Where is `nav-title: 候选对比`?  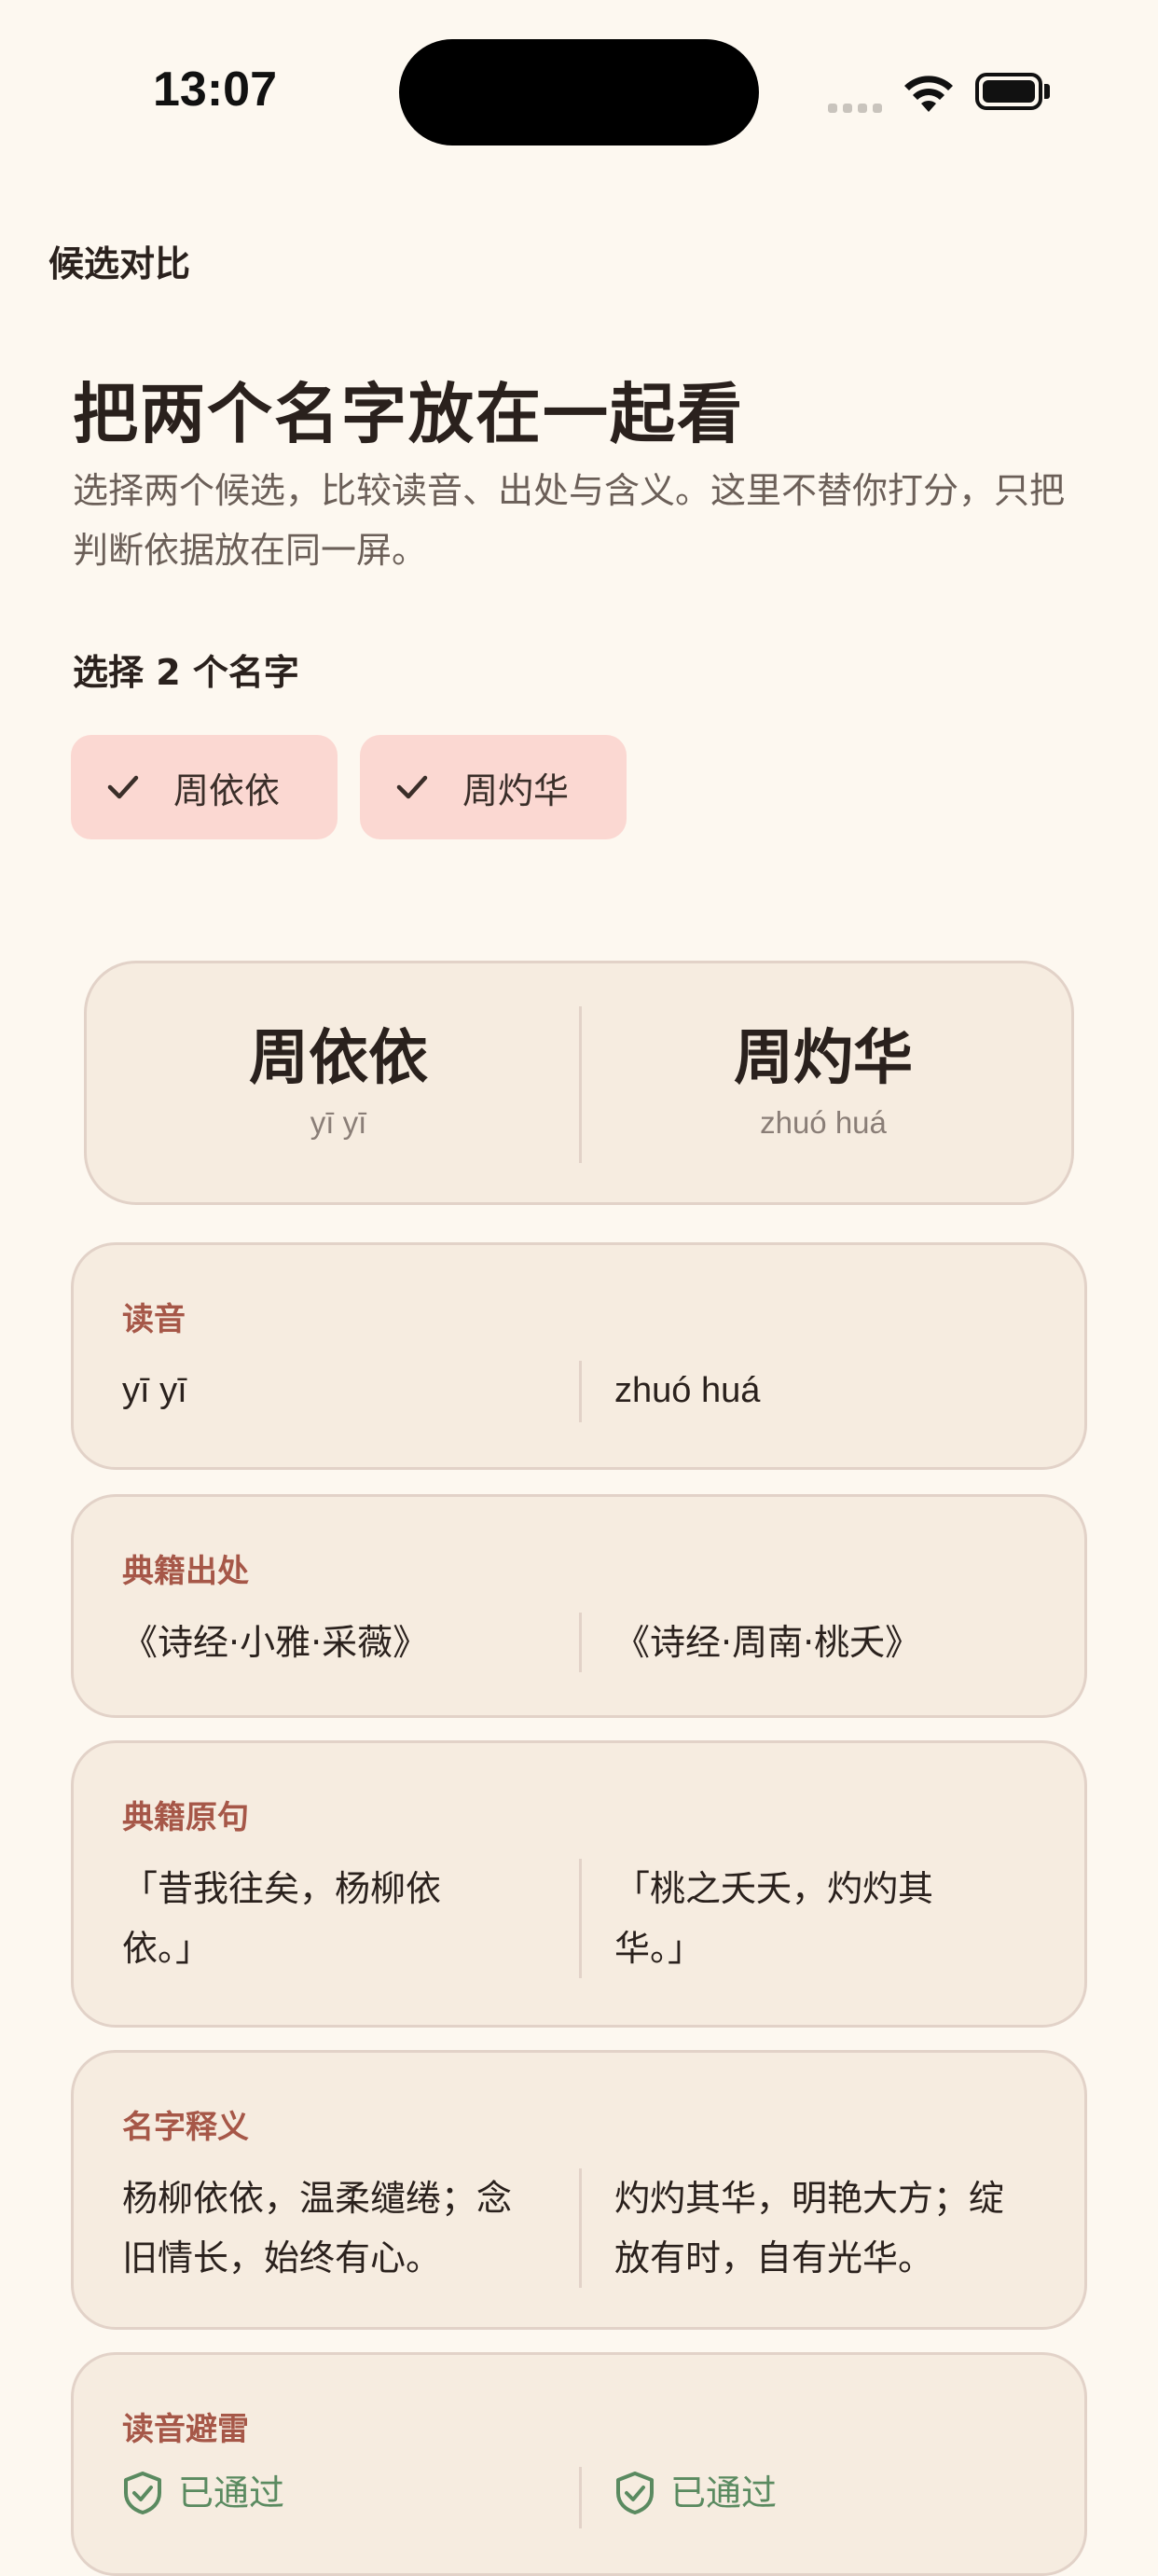 nav-title: 候选对比 is located at coordinates (119, 263).